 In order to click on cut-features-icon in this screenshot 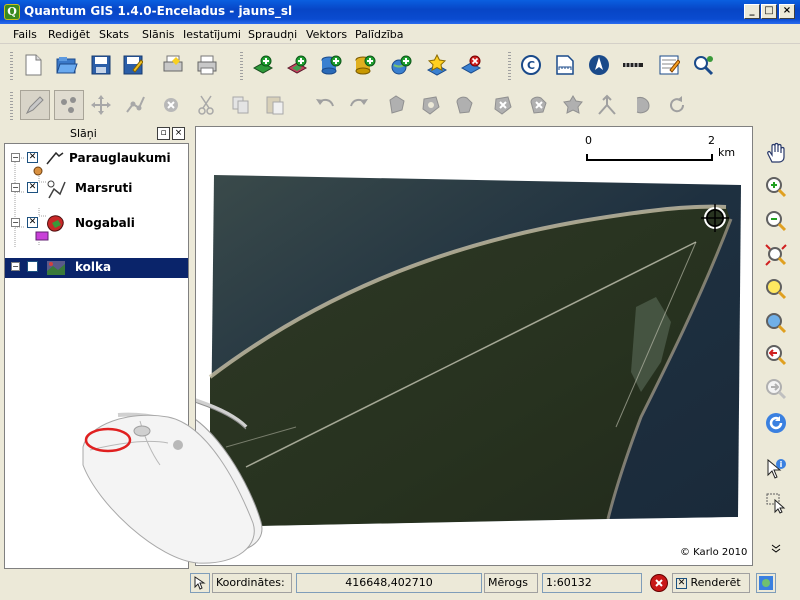, I will do `click(207, 105)`.